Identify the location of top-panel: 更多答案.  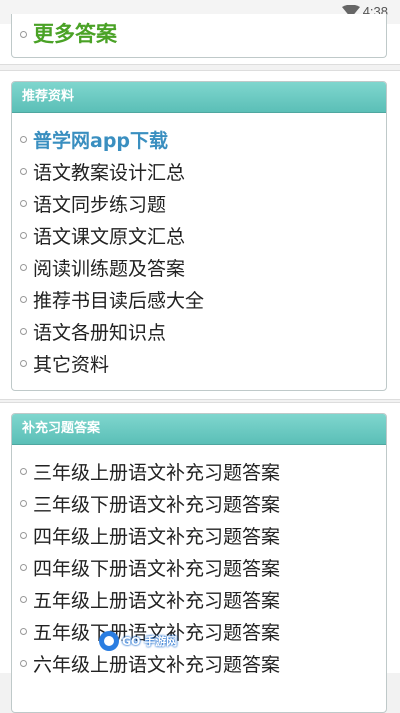
(200, 39).